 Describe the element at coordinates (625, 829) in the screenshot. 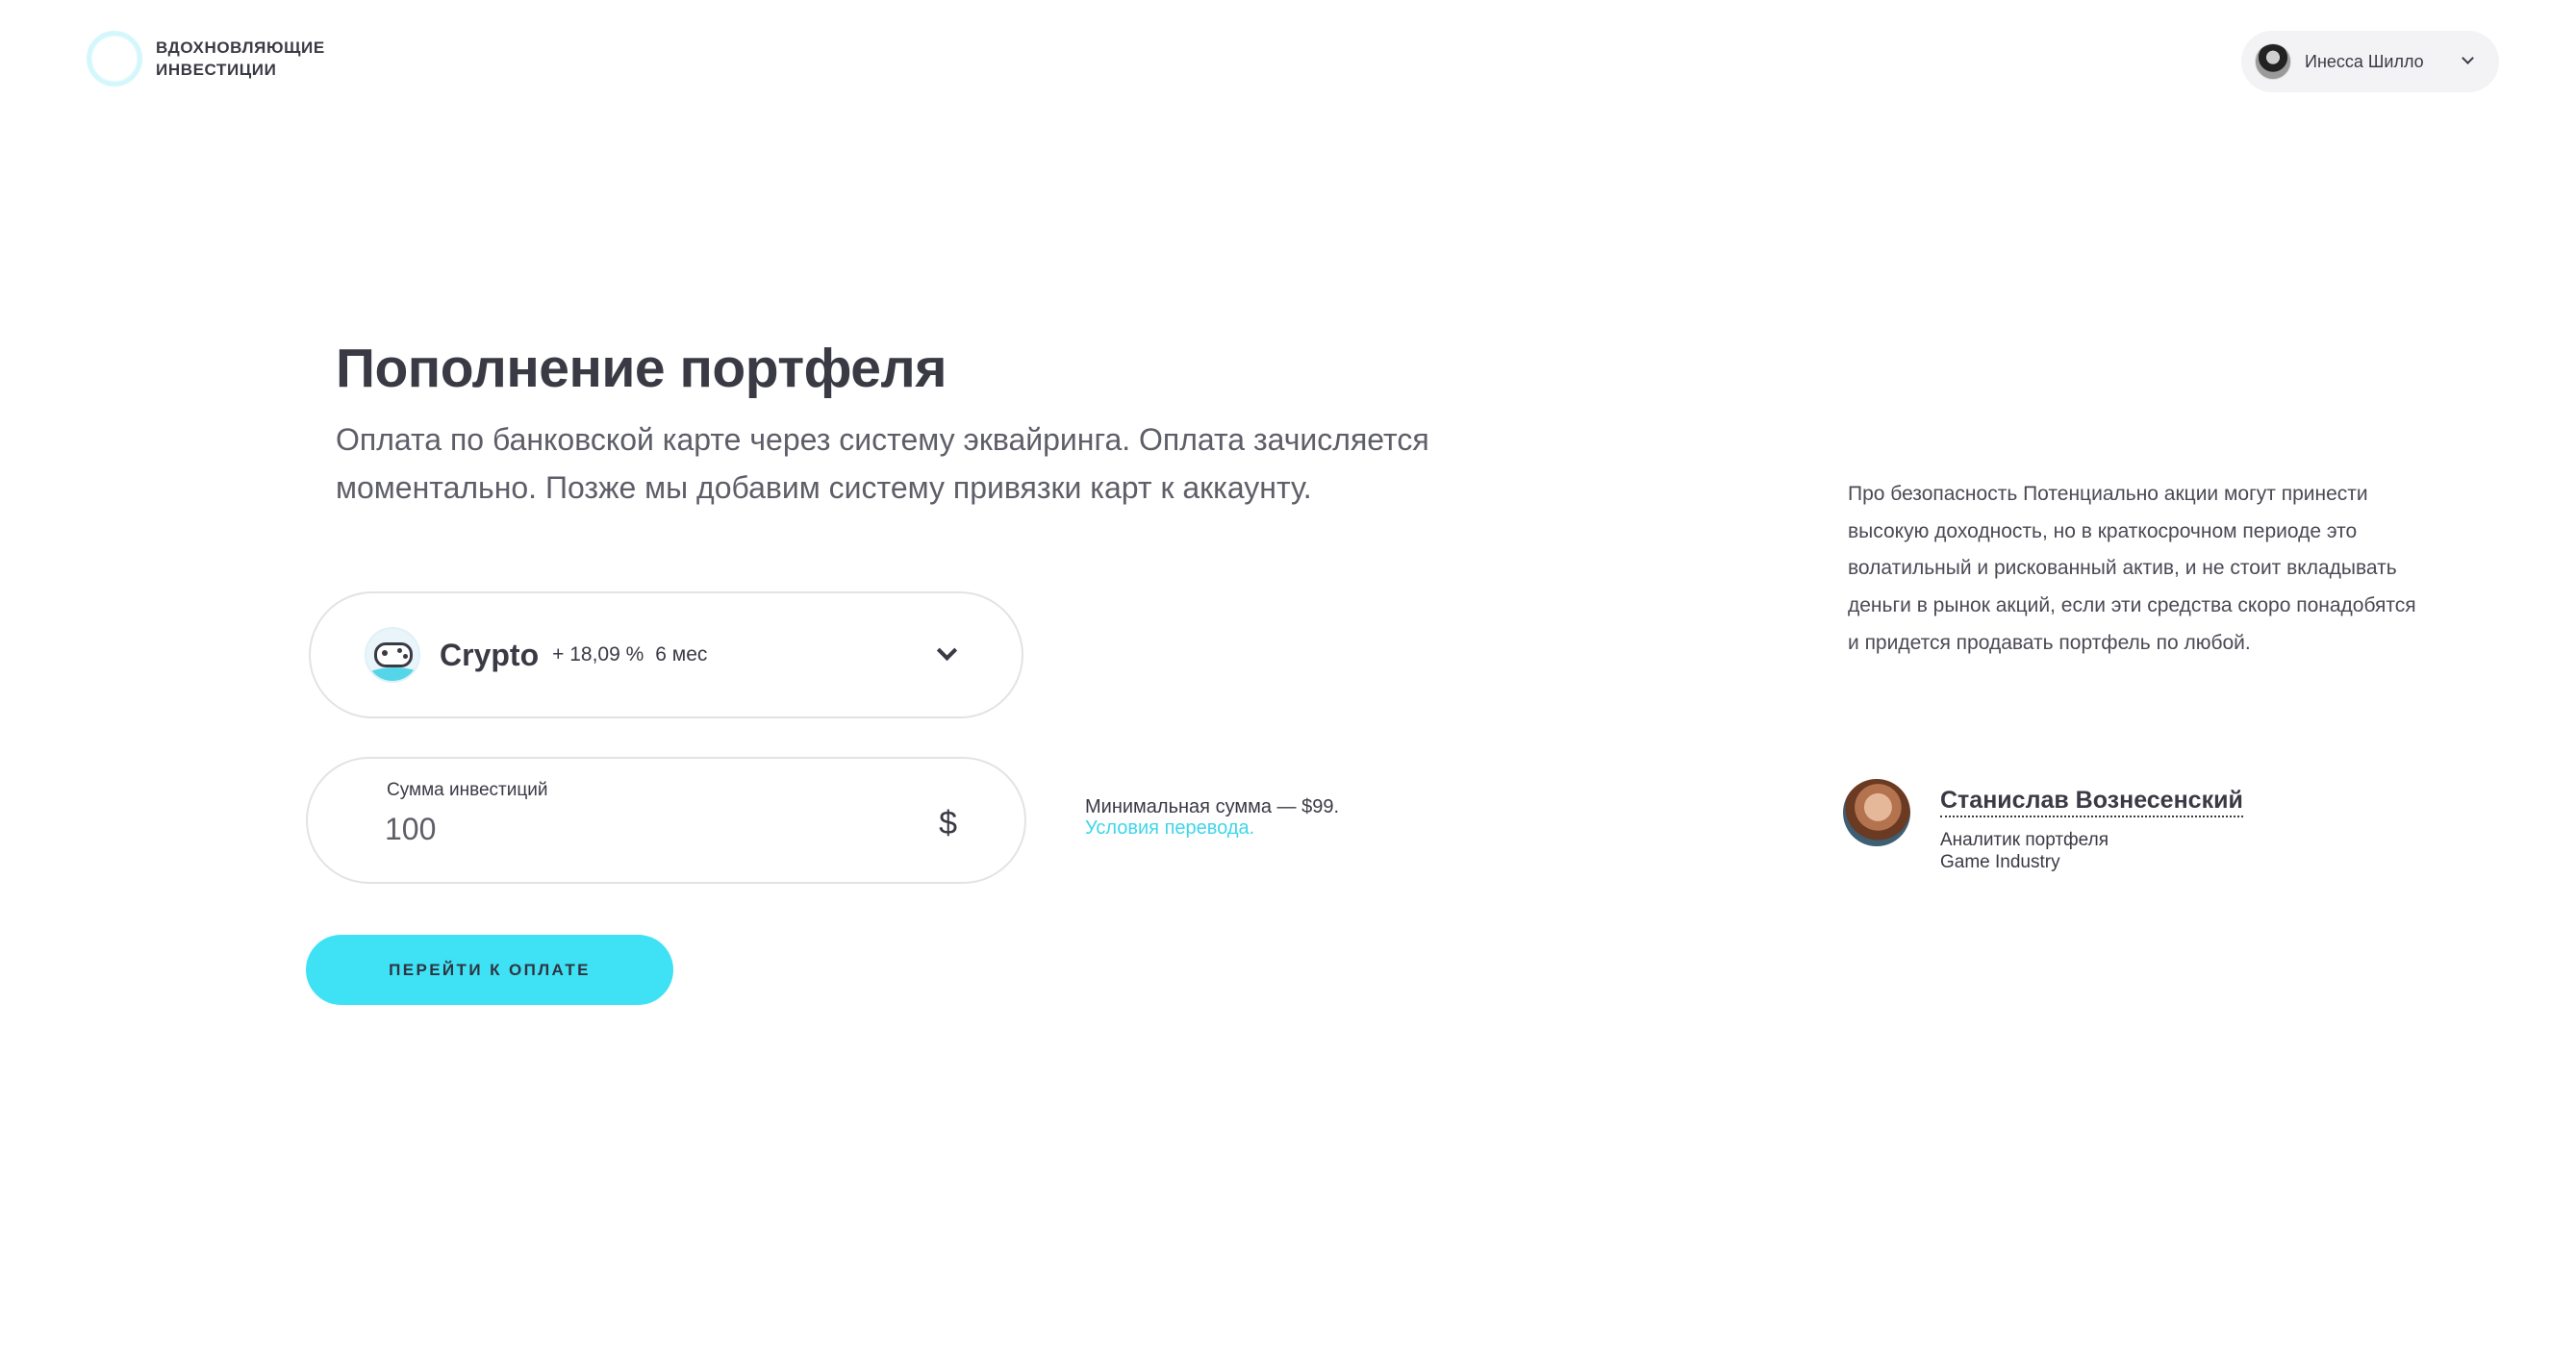

I see `amount-input` at that location.